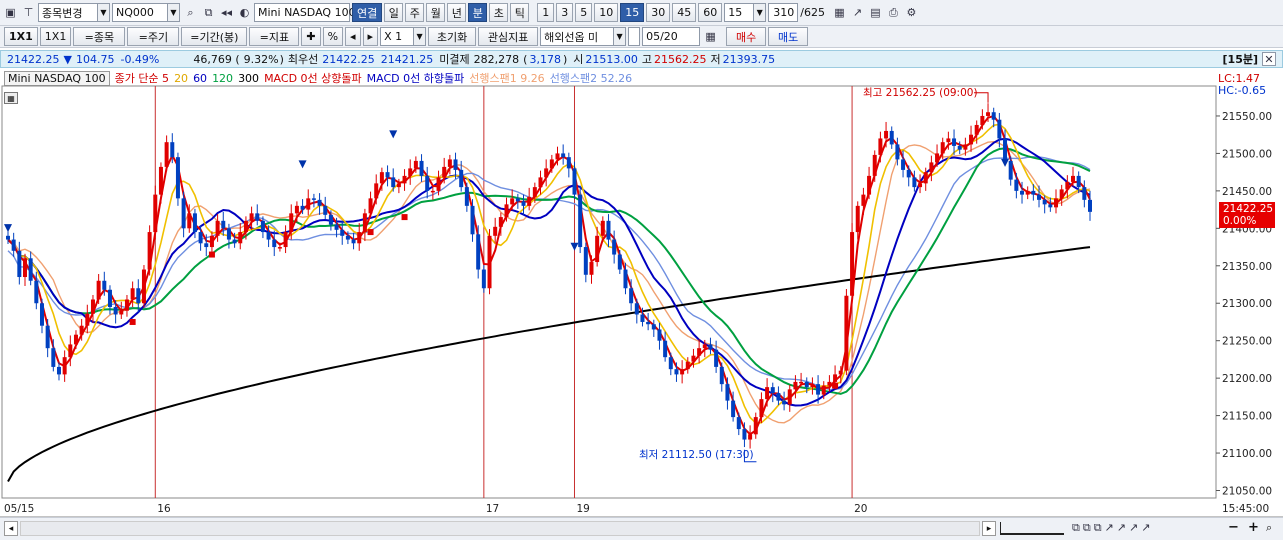 The image size is (1283, 540). Describe the element at coordinates (746, 36) in the screenshot. I see `buy-button: 매수` at that location.